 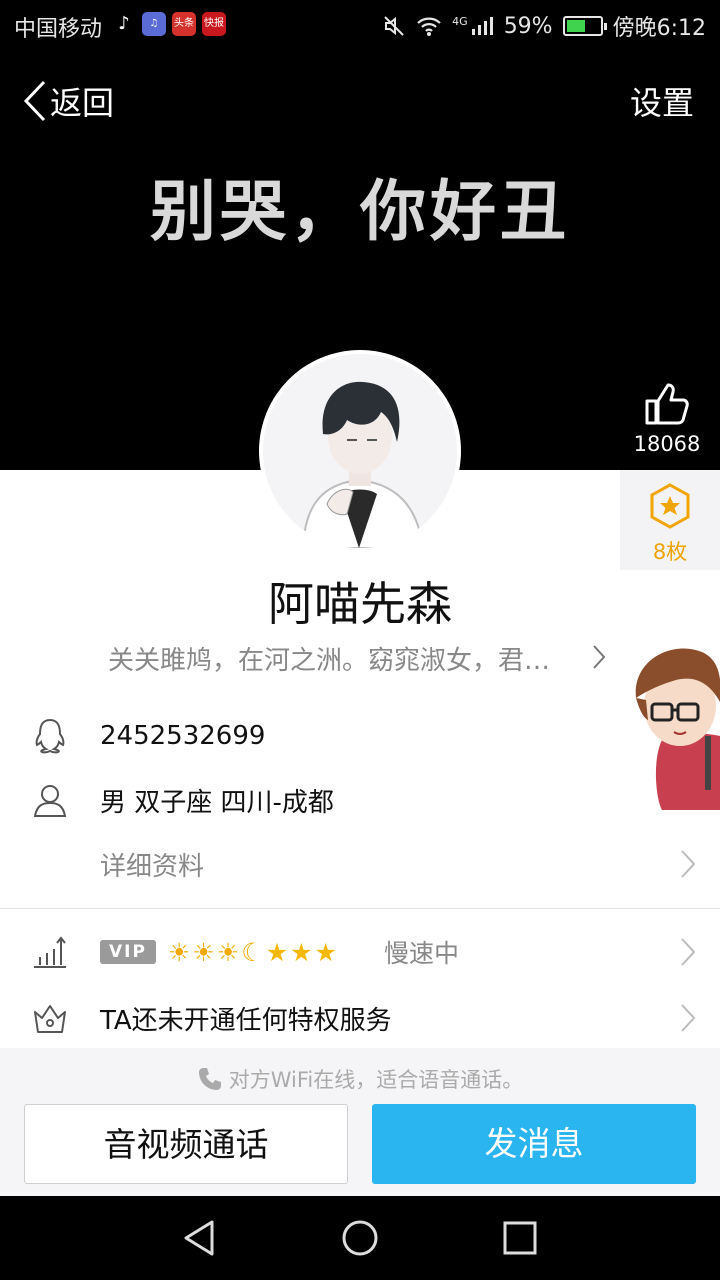 I want to click on hot-news-icon: 快报, so click(x=214, y=24).